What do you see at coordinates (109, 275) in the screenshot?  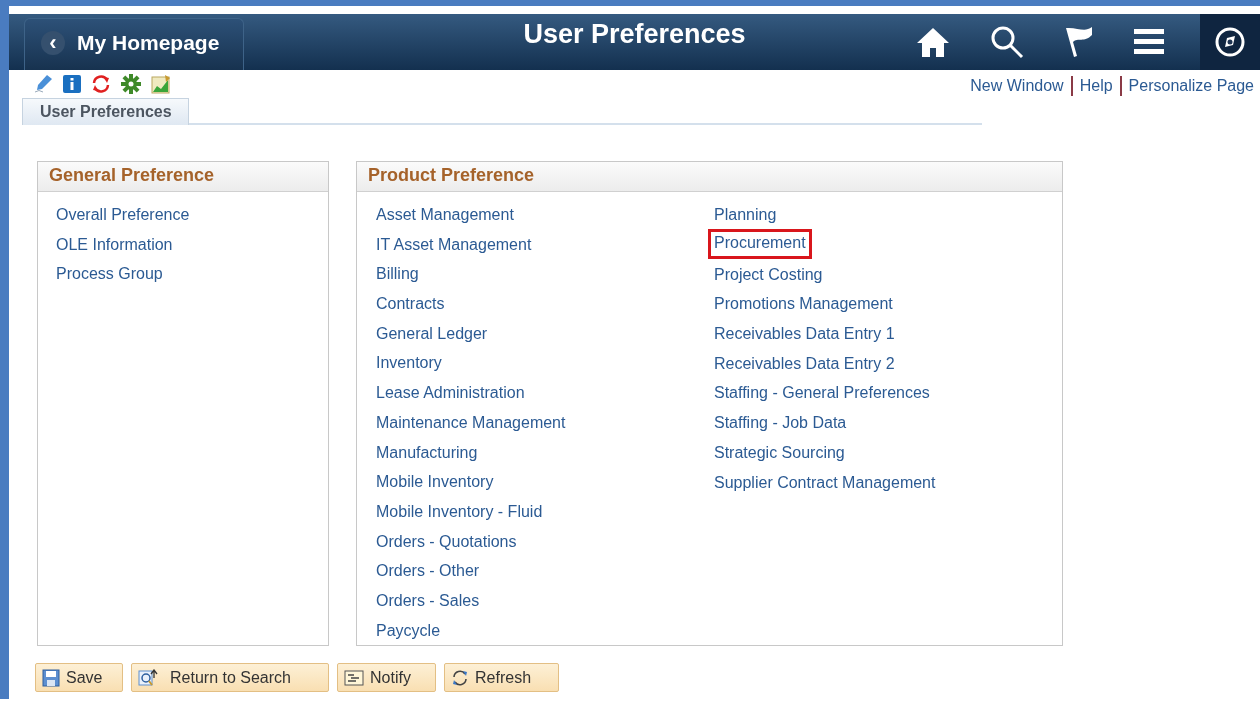 I see `preference-link: Process Group` at bounding box center [109, 275].